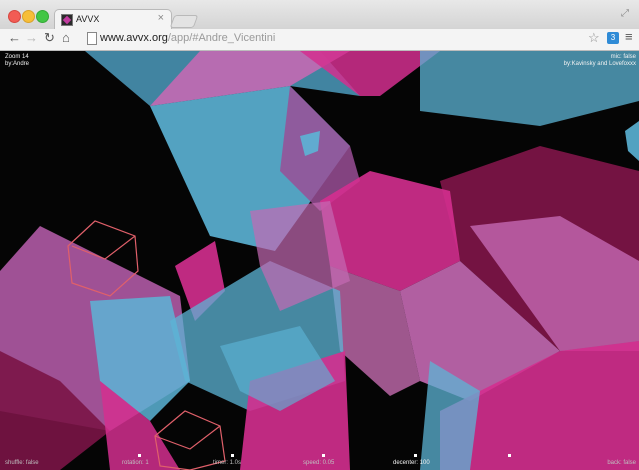 The width and height of the screenshot is (639, 470). I want to click on speed-control: speed: 0.05, so click(318, 463).